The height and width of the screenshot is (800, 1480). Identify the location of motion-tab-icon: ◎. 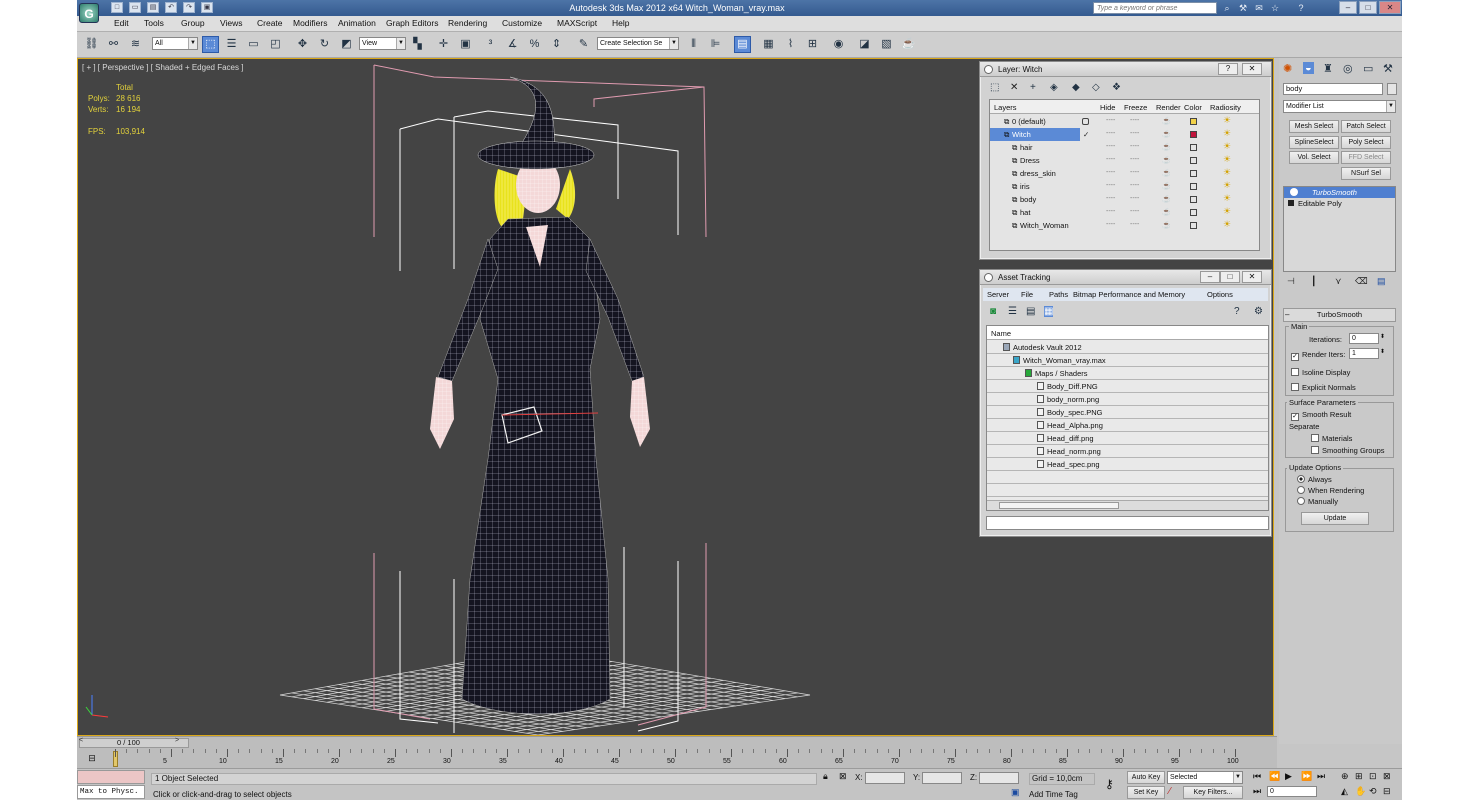
(1348, 68).